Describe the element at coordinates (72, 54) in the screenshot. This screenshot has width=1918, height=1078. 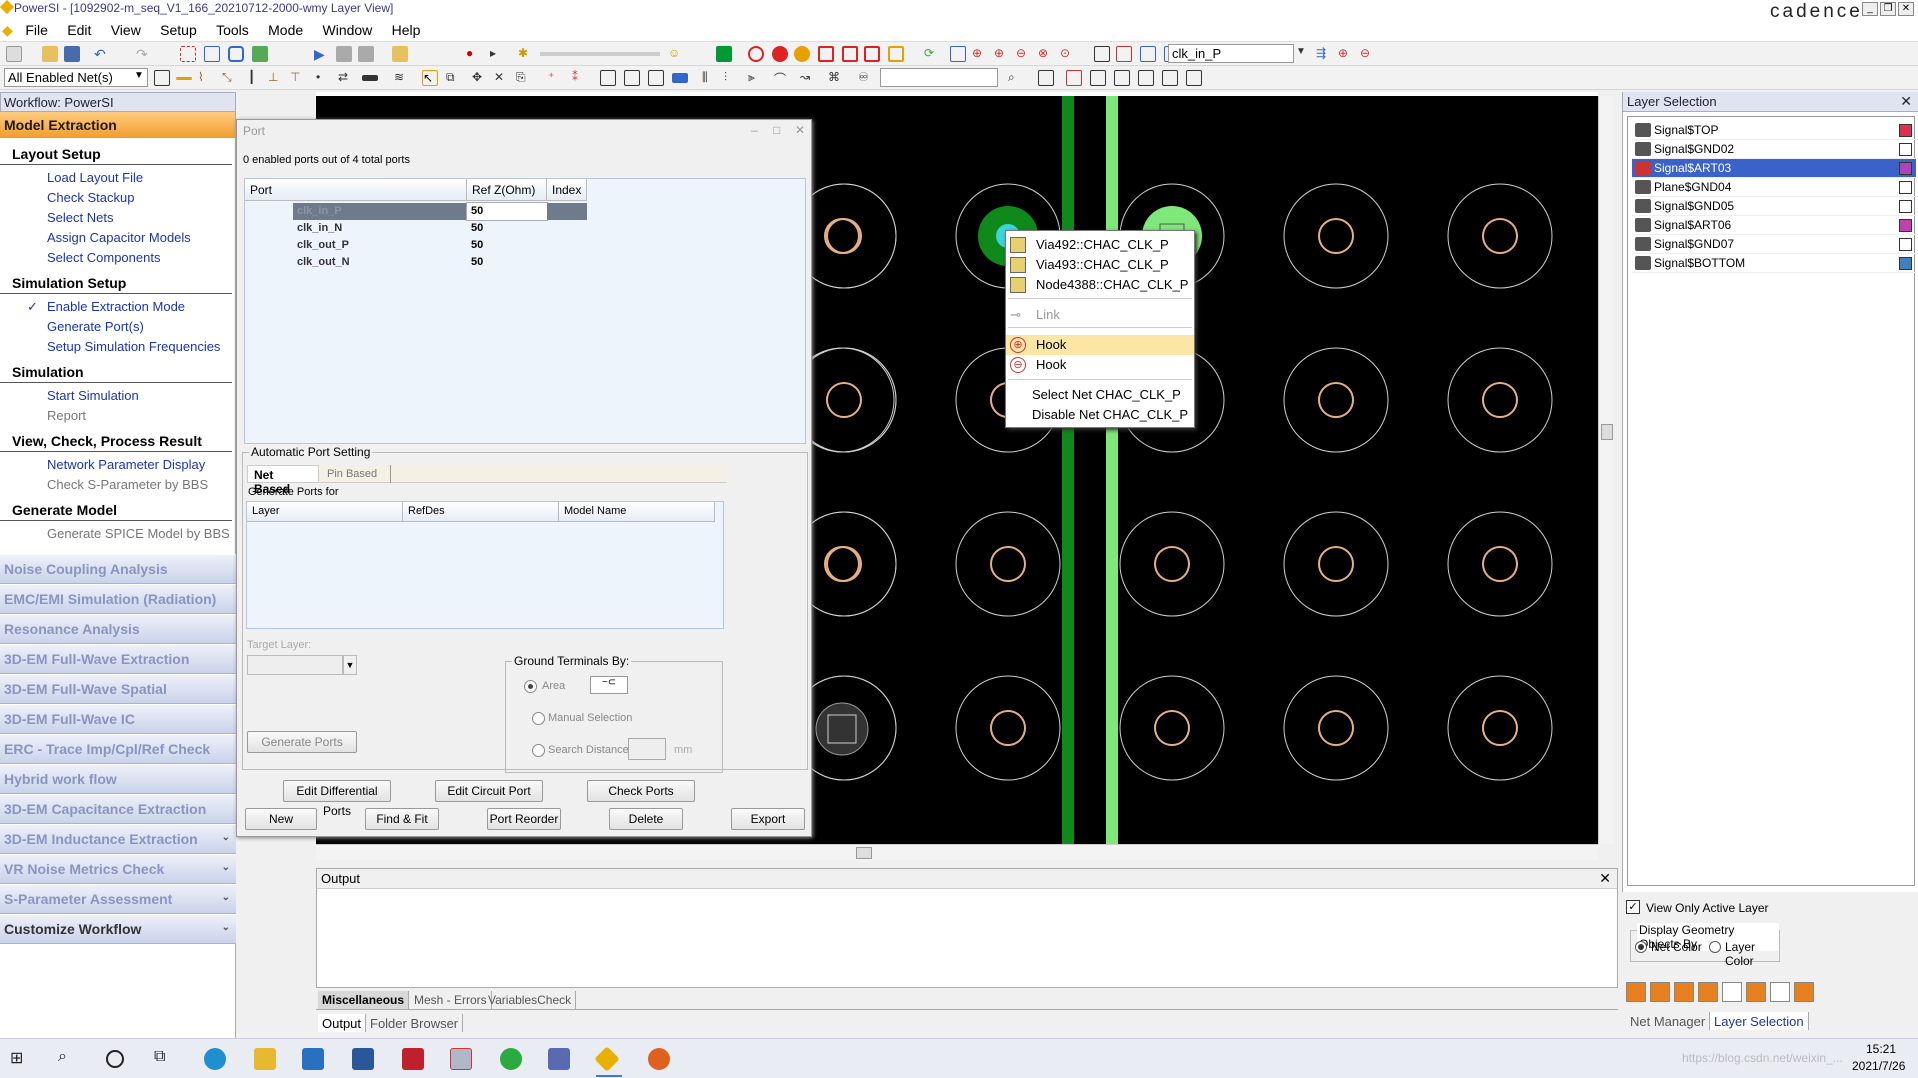
I see `save-icon` at that location.